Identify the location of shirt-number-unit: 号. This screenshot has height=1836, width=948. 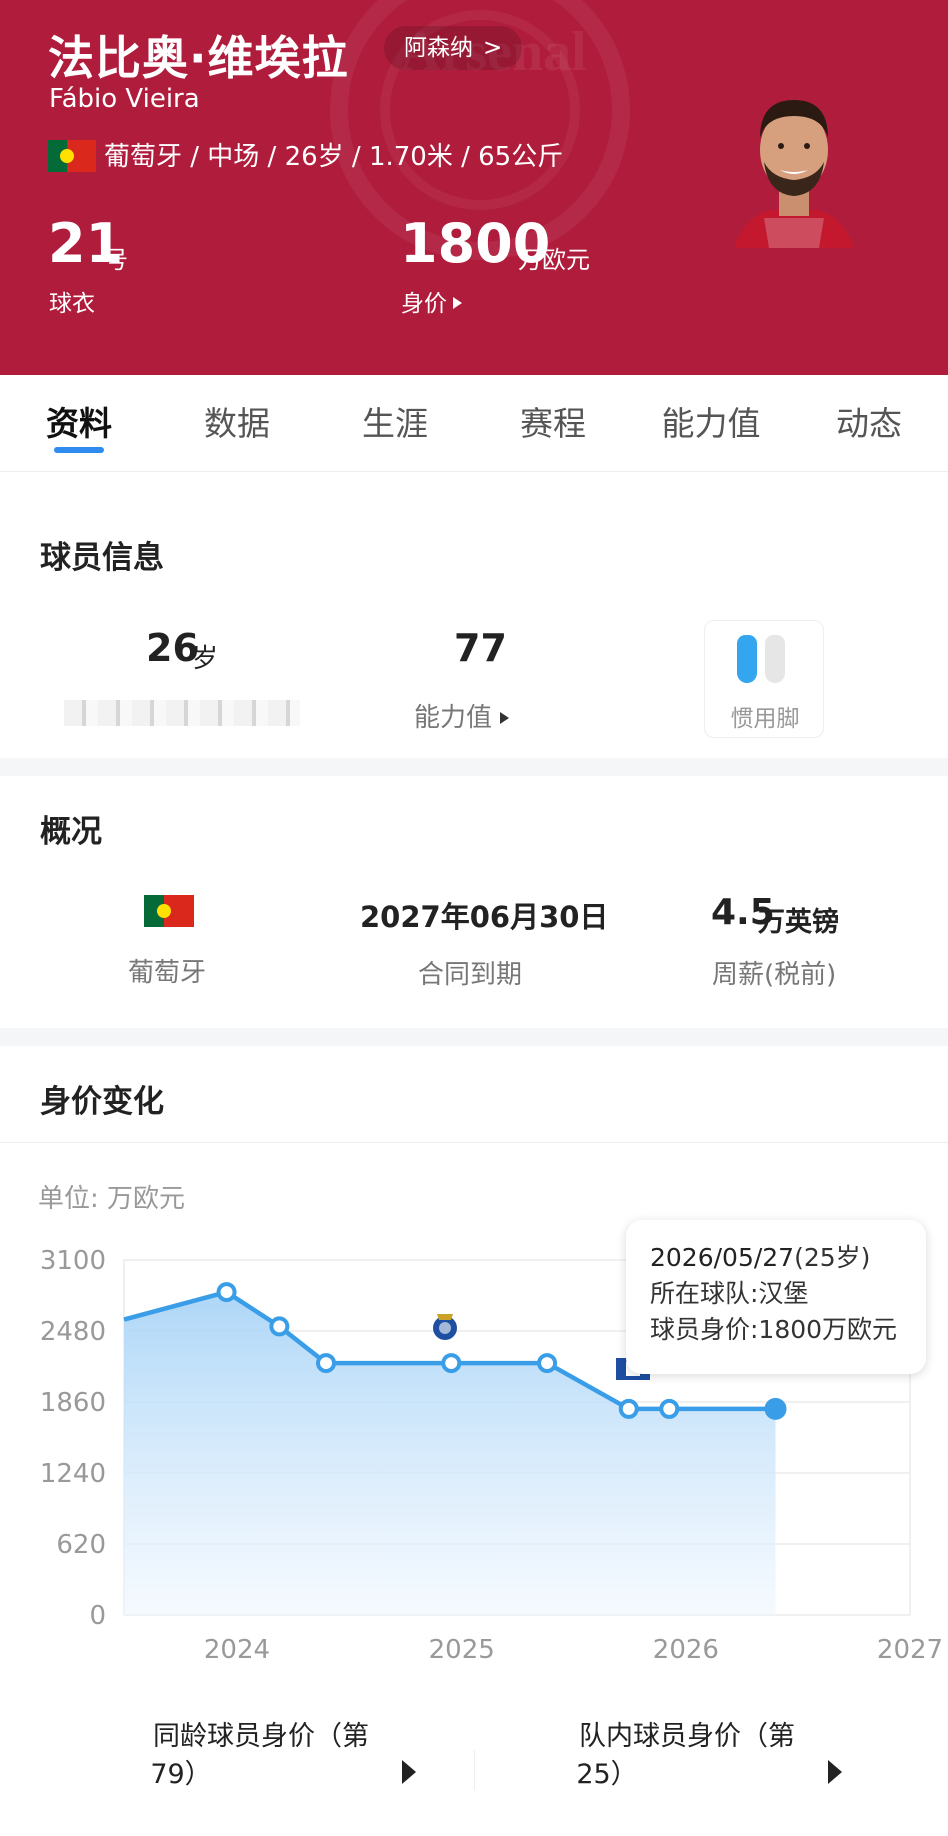
(116, 260).